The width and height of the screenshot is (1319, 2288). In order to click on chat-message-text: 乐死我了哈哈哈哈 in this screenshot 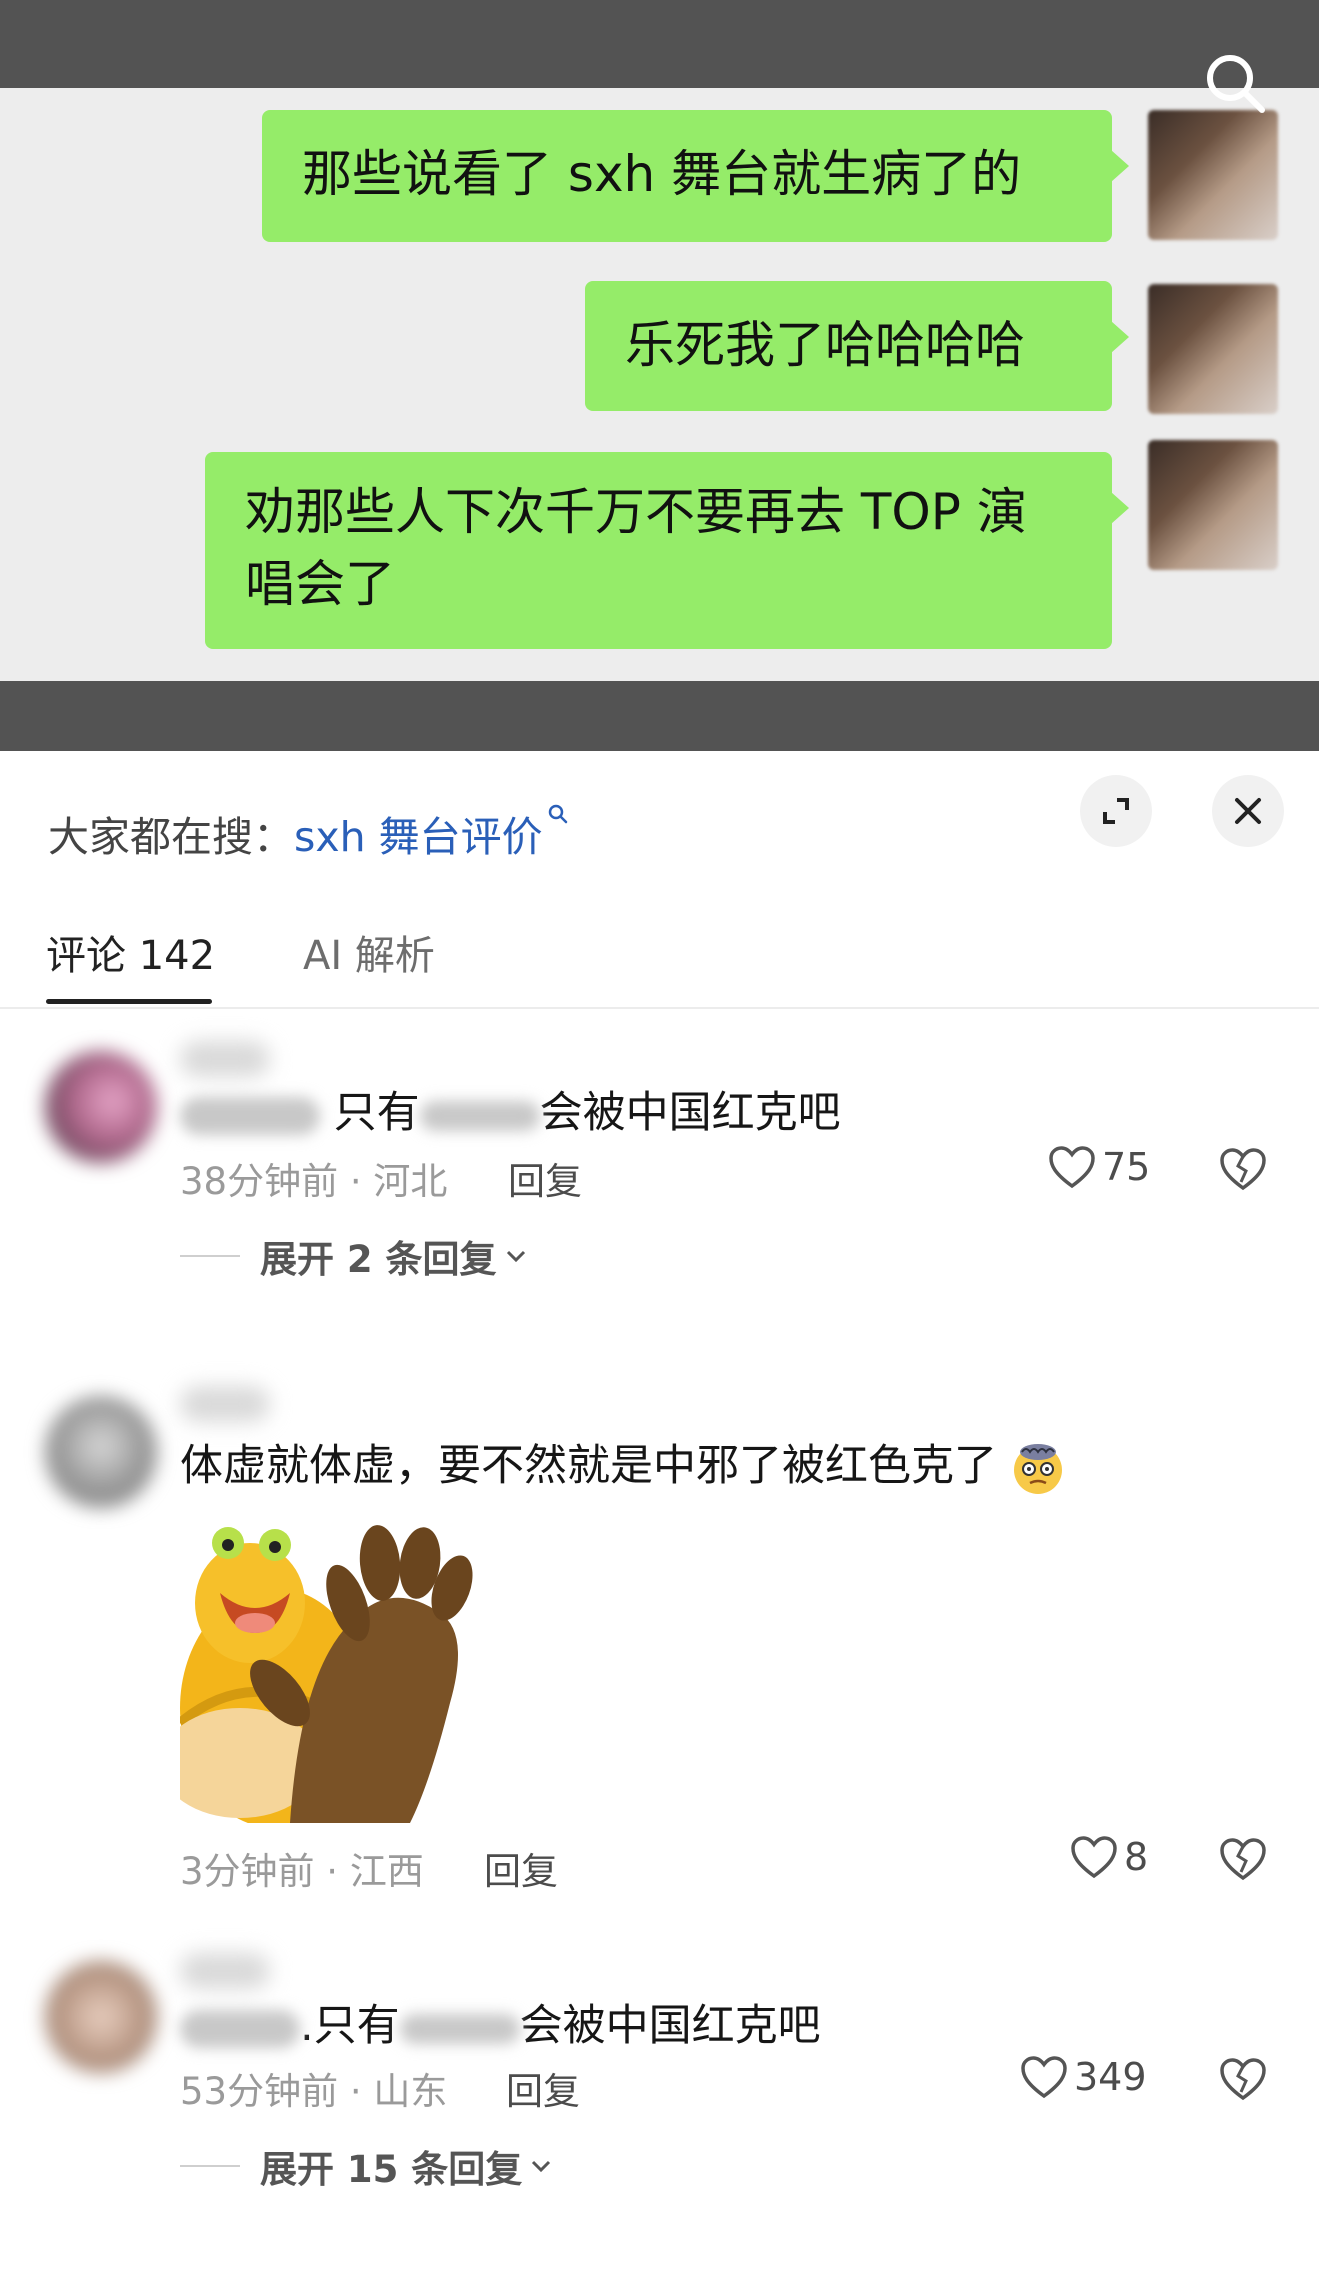, I will do `click(825, 345)`.